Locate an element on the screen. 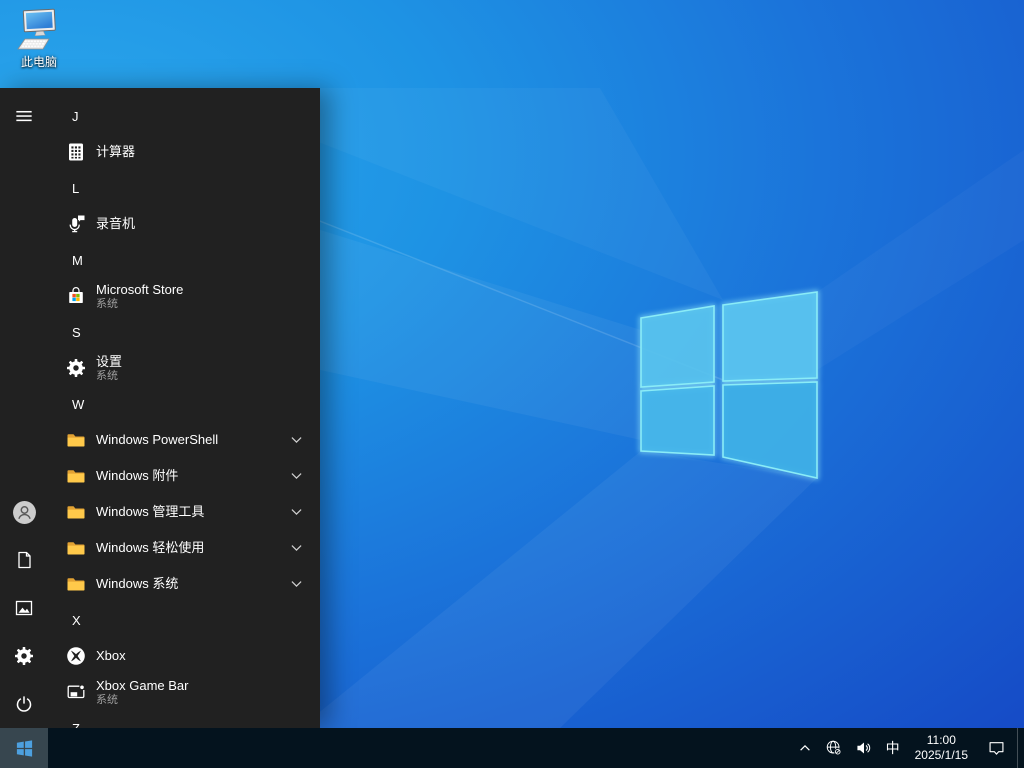  app-label: Xbox Game Bar is located at coordinates (142, 685).